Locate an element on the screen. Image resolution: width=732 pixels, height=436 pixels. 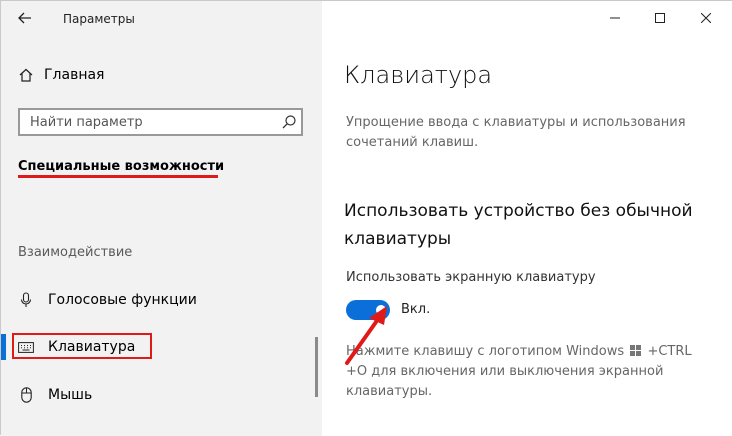
search-icon is located at coordinates (289, 122).